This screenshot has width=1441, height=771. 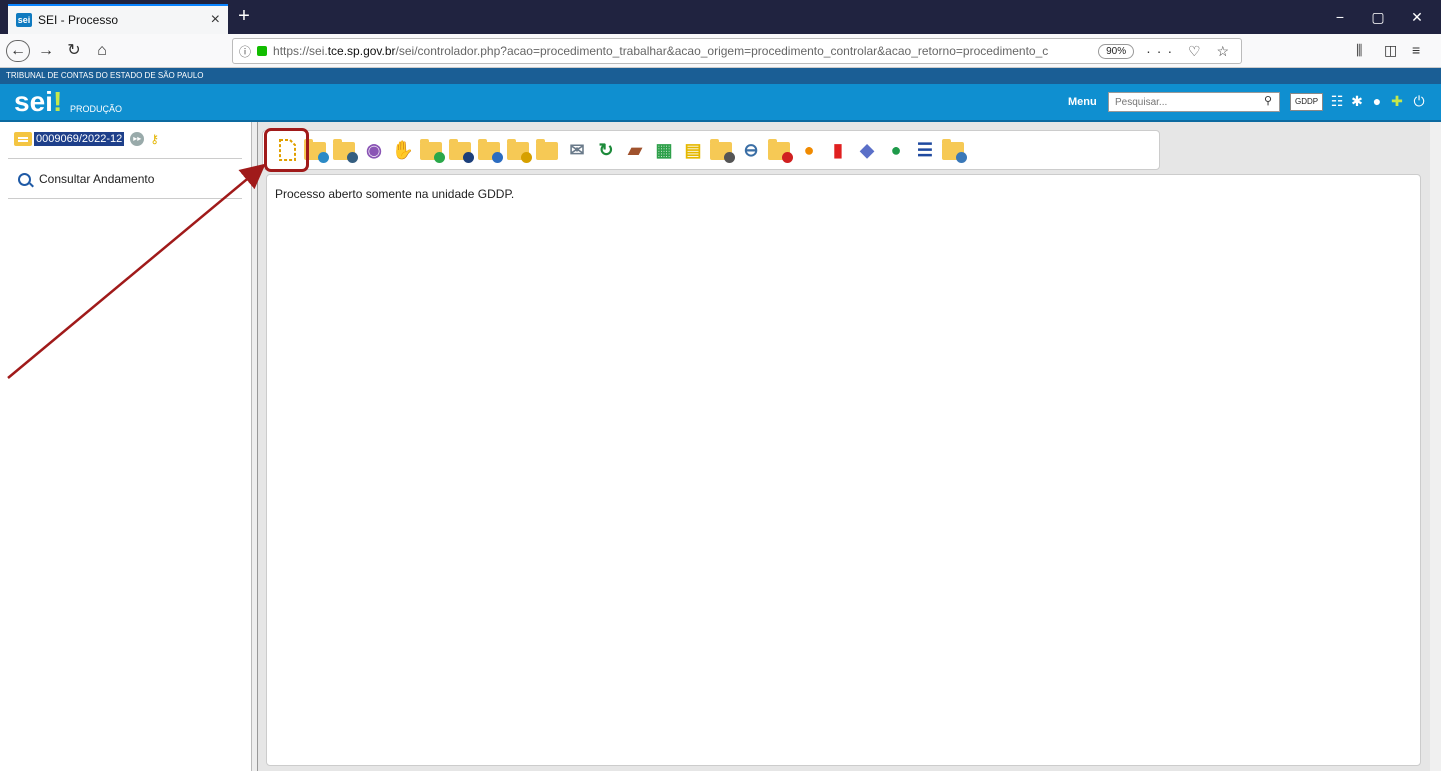 I want to click on annotation-icon: ▤, so click(x=693, y=150).